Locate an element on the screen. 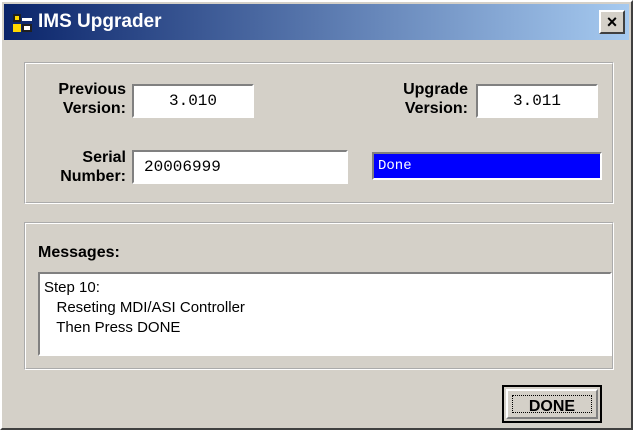  message-line: Step 10: is located at coordinates (72, 287).